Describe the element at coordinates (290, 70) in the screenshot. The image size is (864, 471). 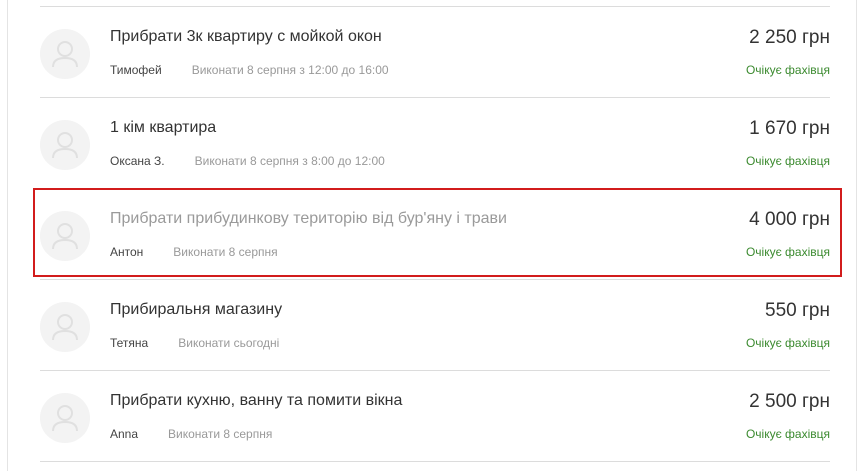
I see `task-deadline: Виконати 8 серпня з 12:00 до 16:00` at that location.